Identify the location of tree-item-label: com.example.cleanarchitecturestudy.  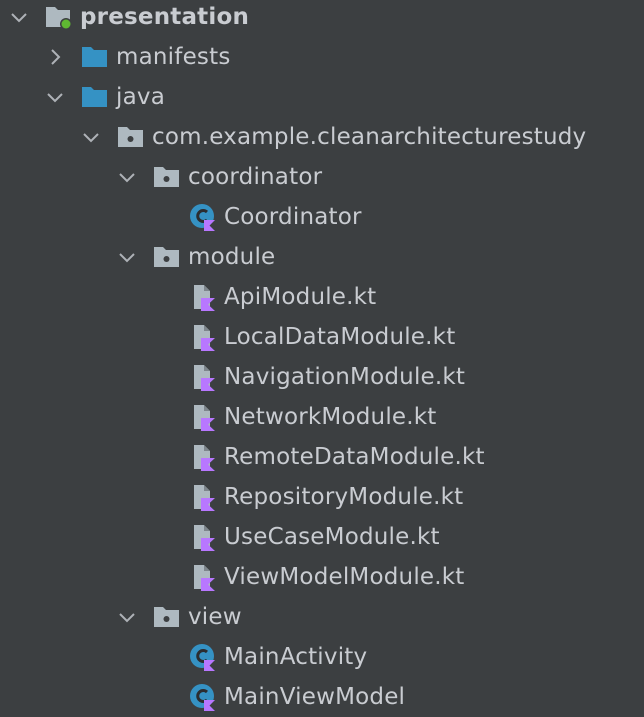
(369, 137).